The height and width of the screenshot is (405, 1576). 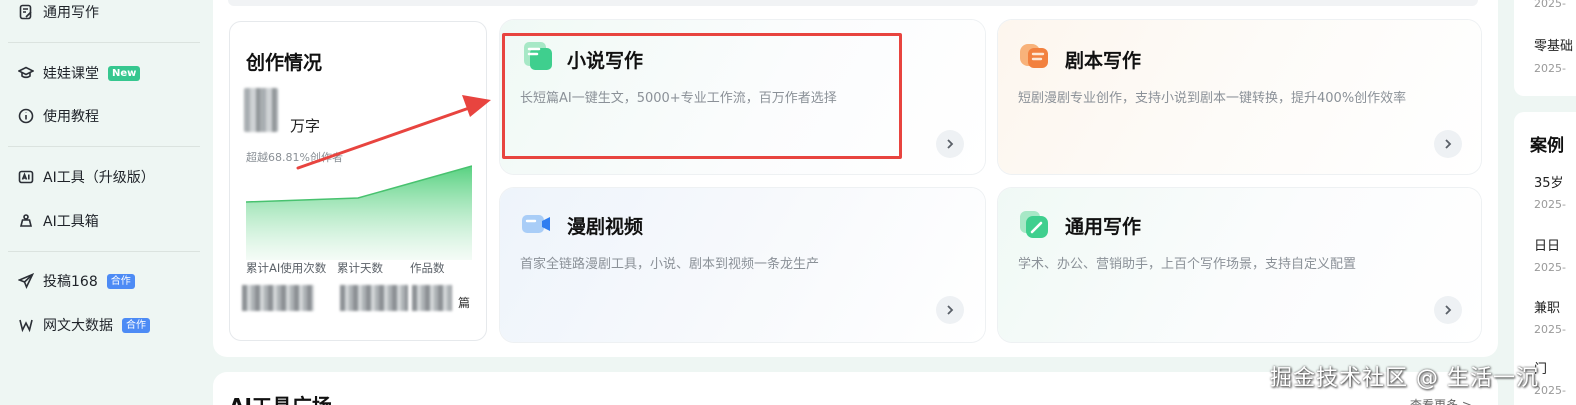 I want to click on sidebar-item-general-writing: 通用写作, so click(x=58, y=12).